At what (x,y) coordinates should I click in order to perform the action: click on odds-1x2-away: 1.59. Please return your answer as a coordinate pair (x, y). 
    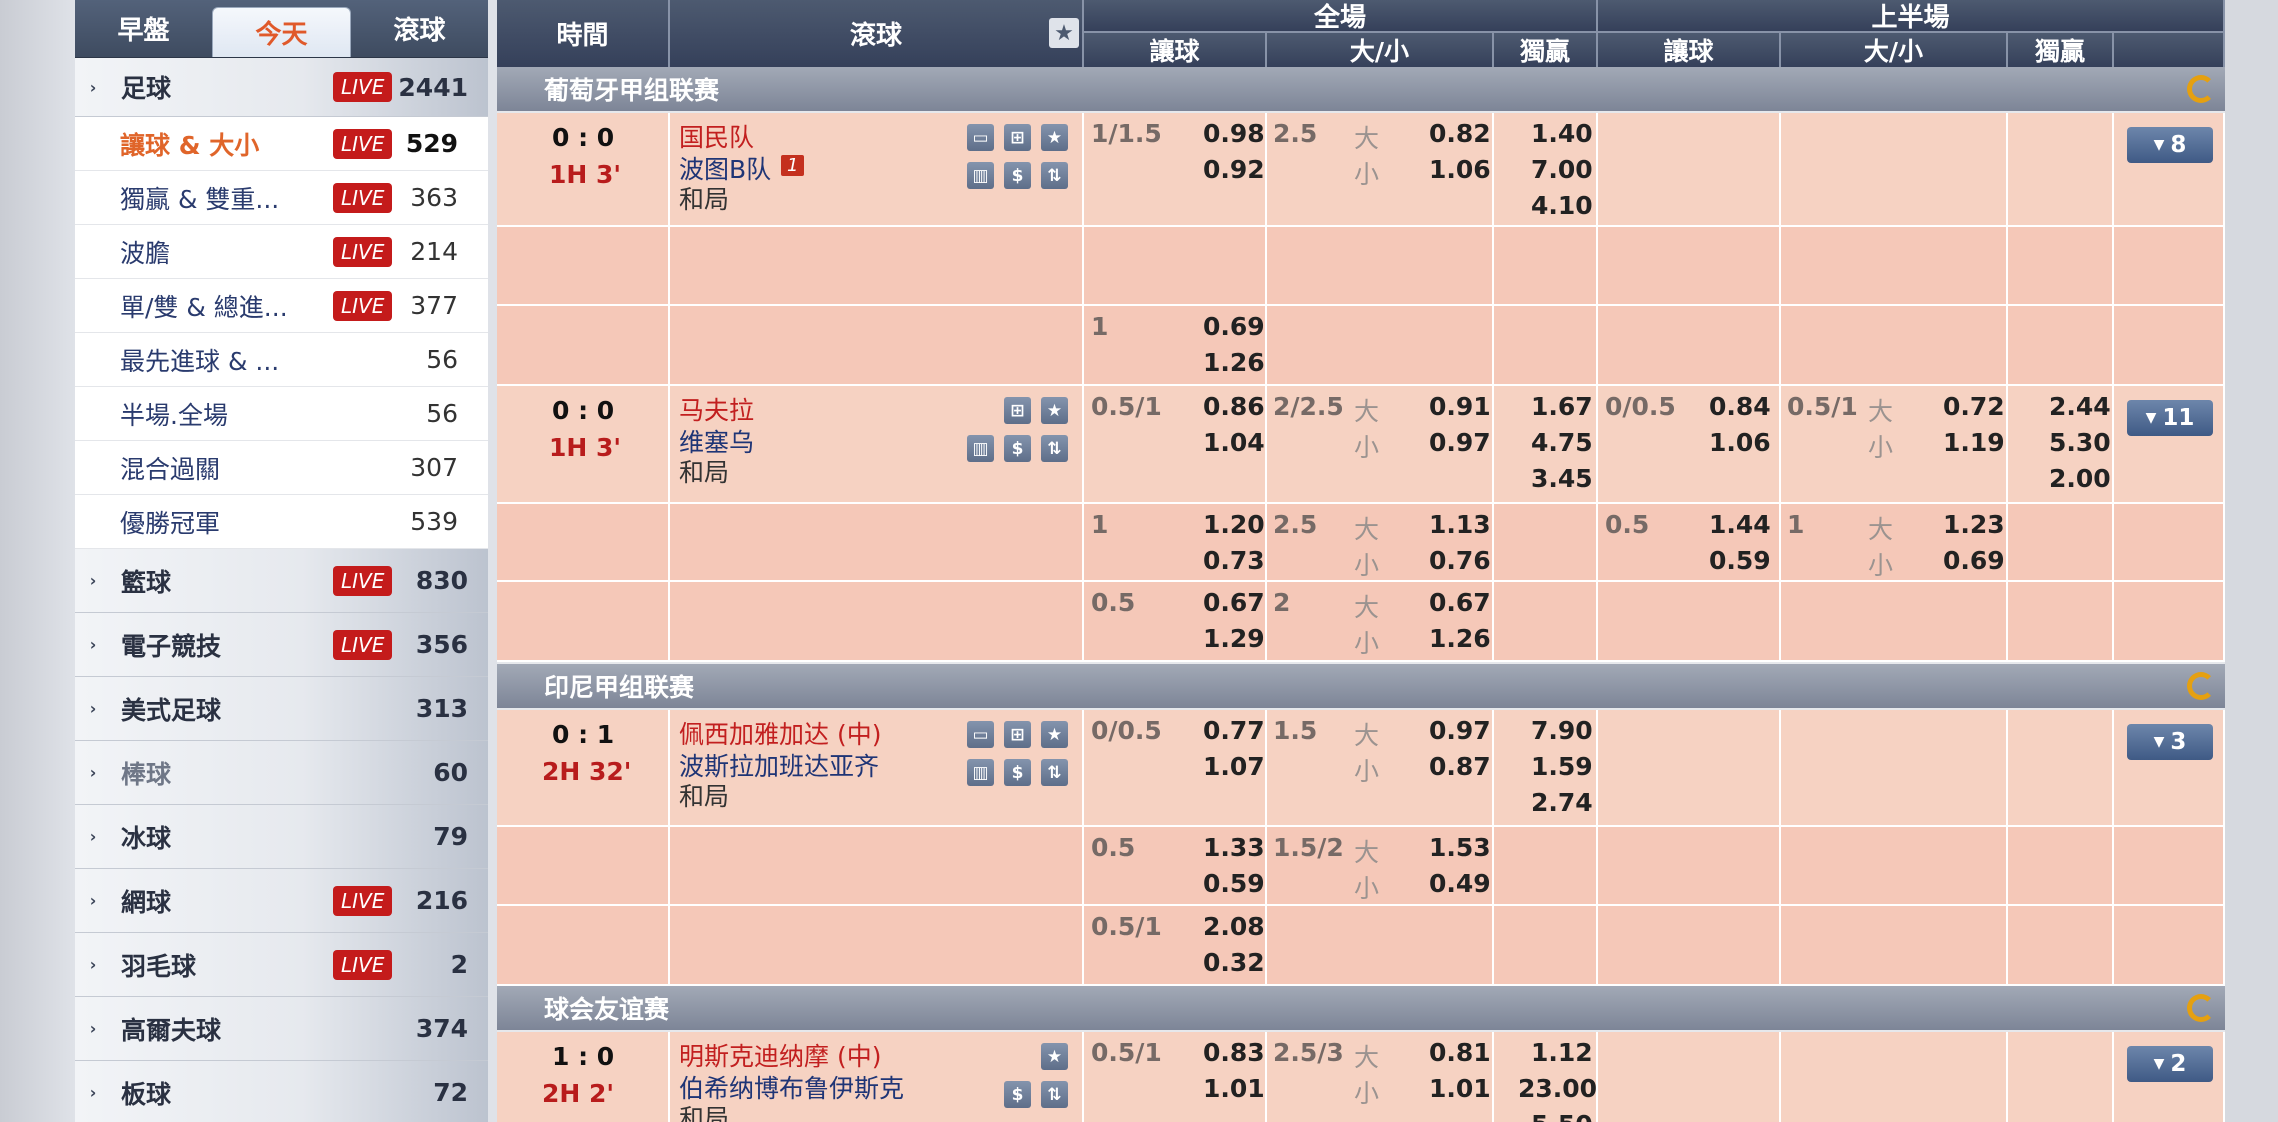
    Looking at the image, I should click on (1562, 766).